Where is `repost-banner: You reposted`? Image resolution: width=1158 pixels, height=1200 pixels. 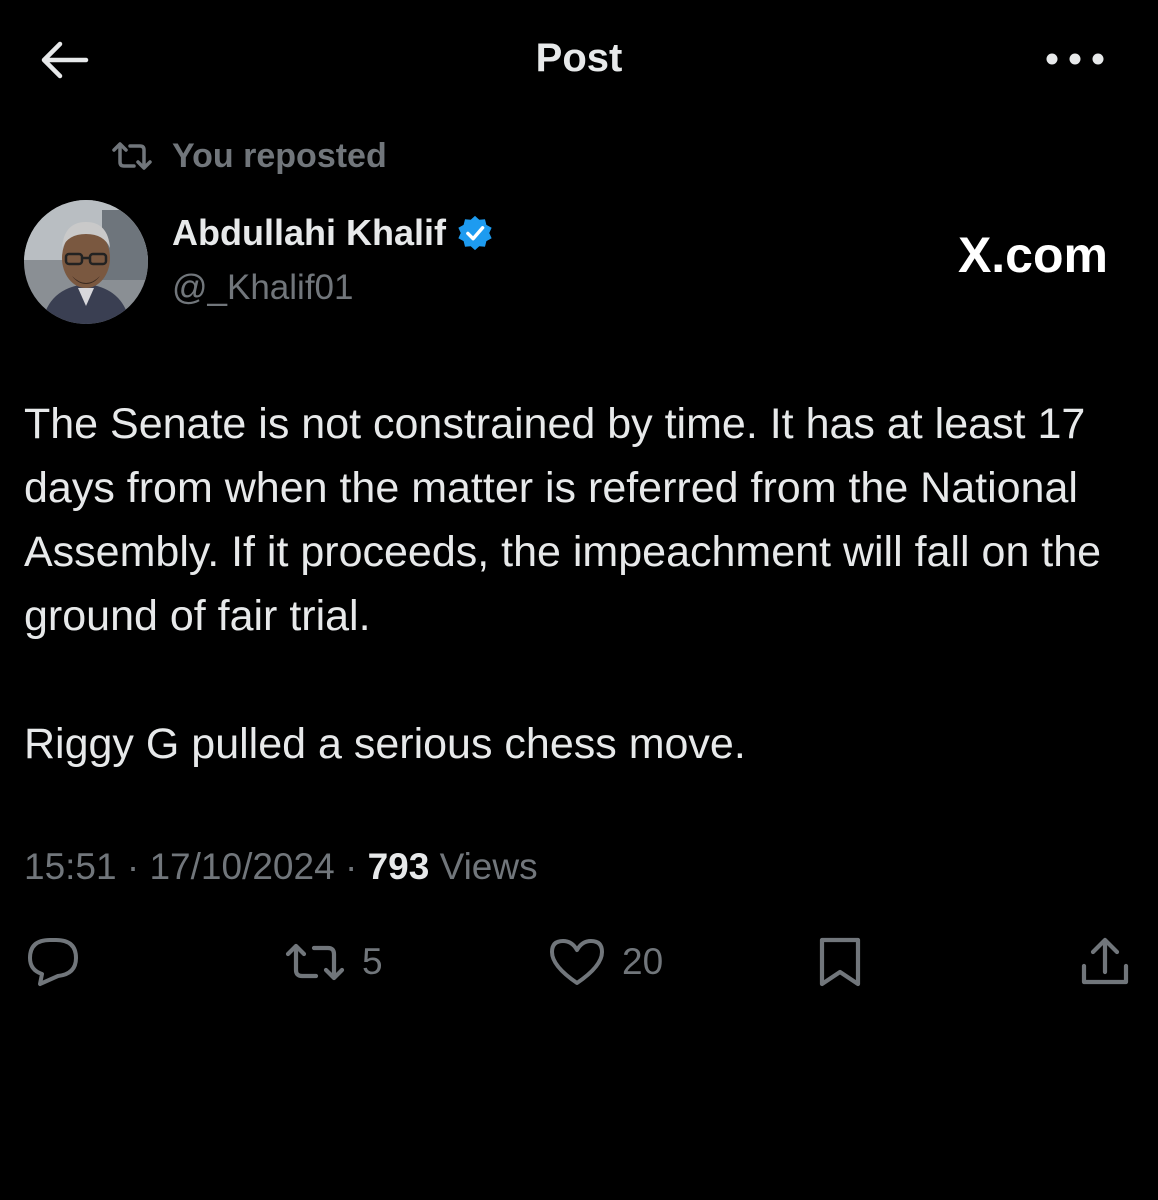
repost-banner: You reposted is located at coordinates (248, 156).